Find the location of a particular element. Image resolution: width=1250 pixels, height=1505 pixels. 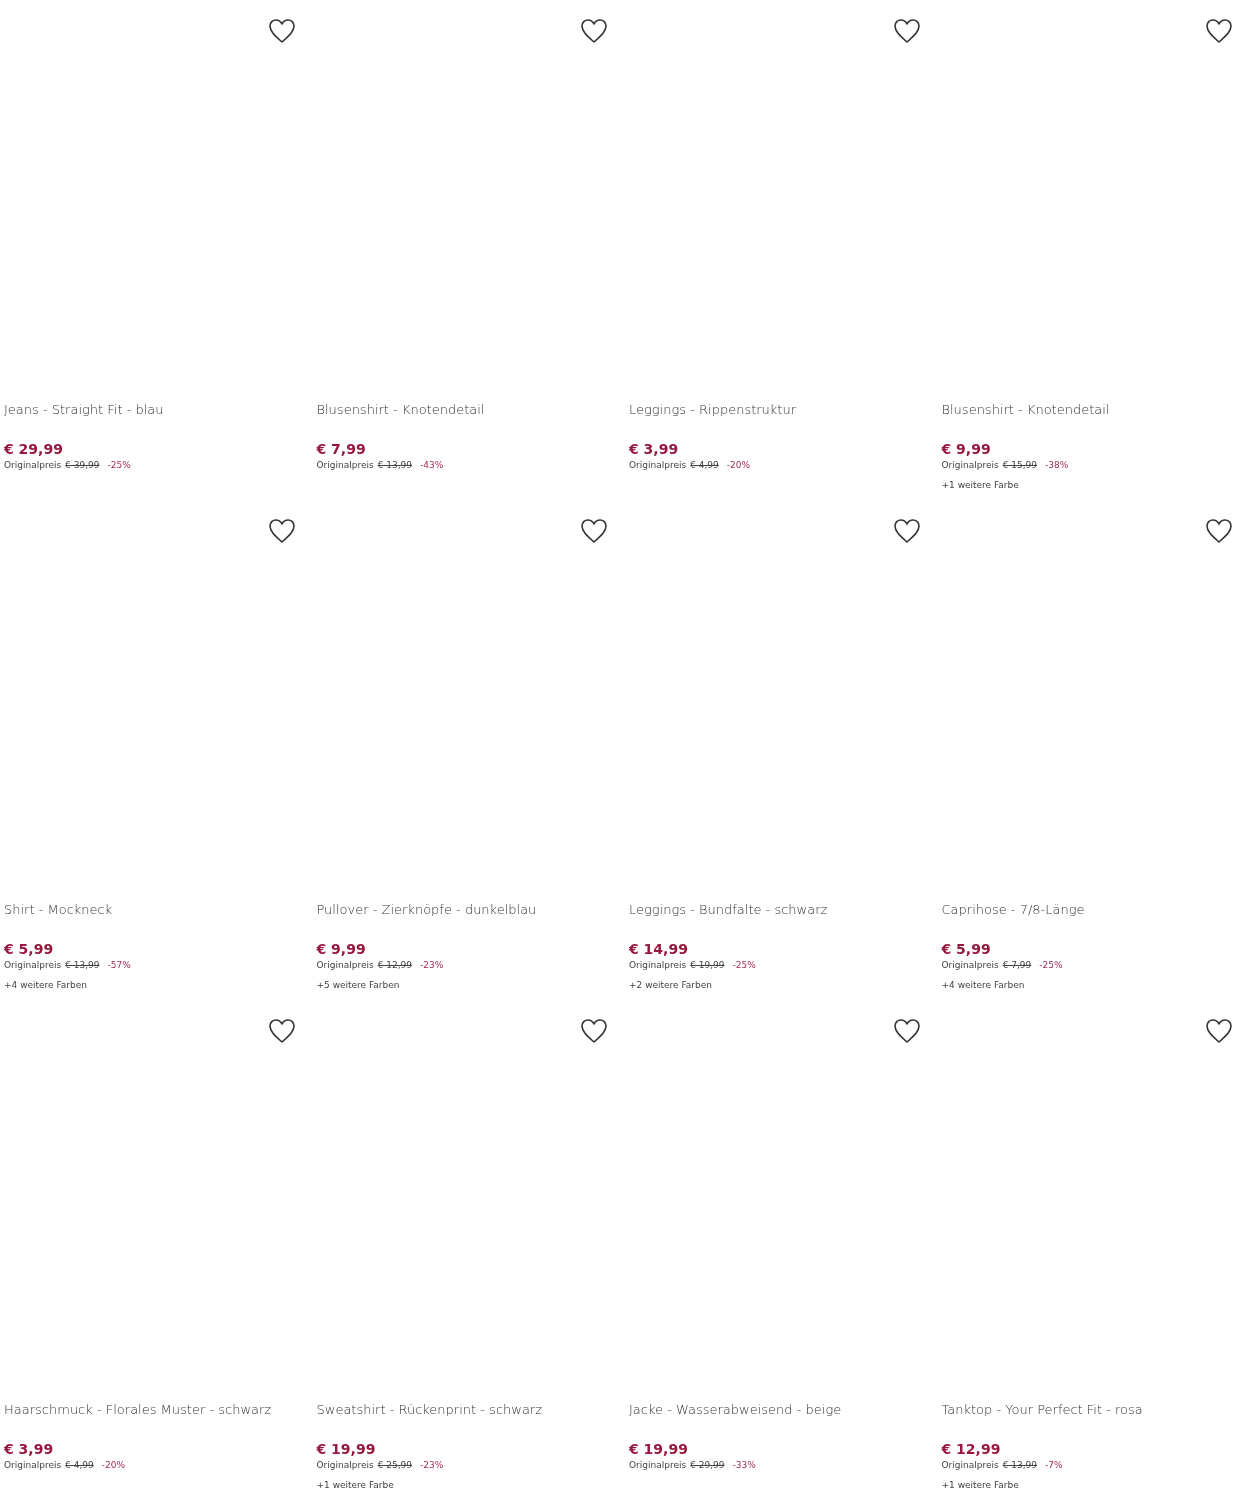

product-price: € 7,99 is located at coordinates (341, 449).